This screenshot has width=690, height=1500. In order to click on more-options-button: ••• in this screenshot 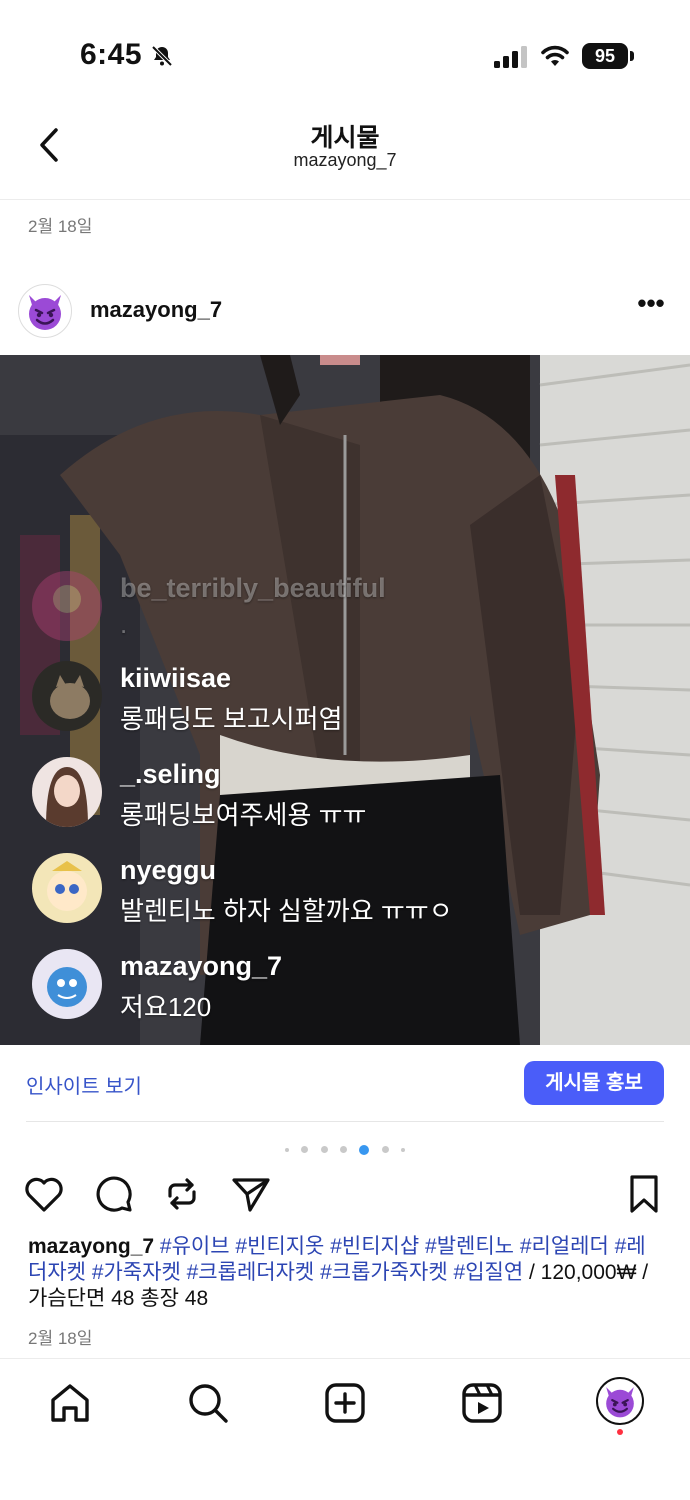, I will do `click(651, 305)`.